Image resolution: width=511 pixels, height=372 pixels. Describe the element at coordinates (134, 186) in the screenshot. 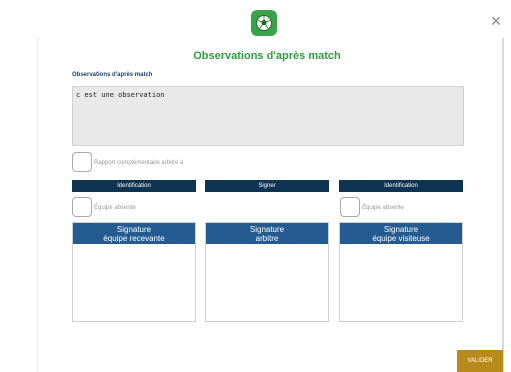

I see `identification-home-button: Identification` at that location.